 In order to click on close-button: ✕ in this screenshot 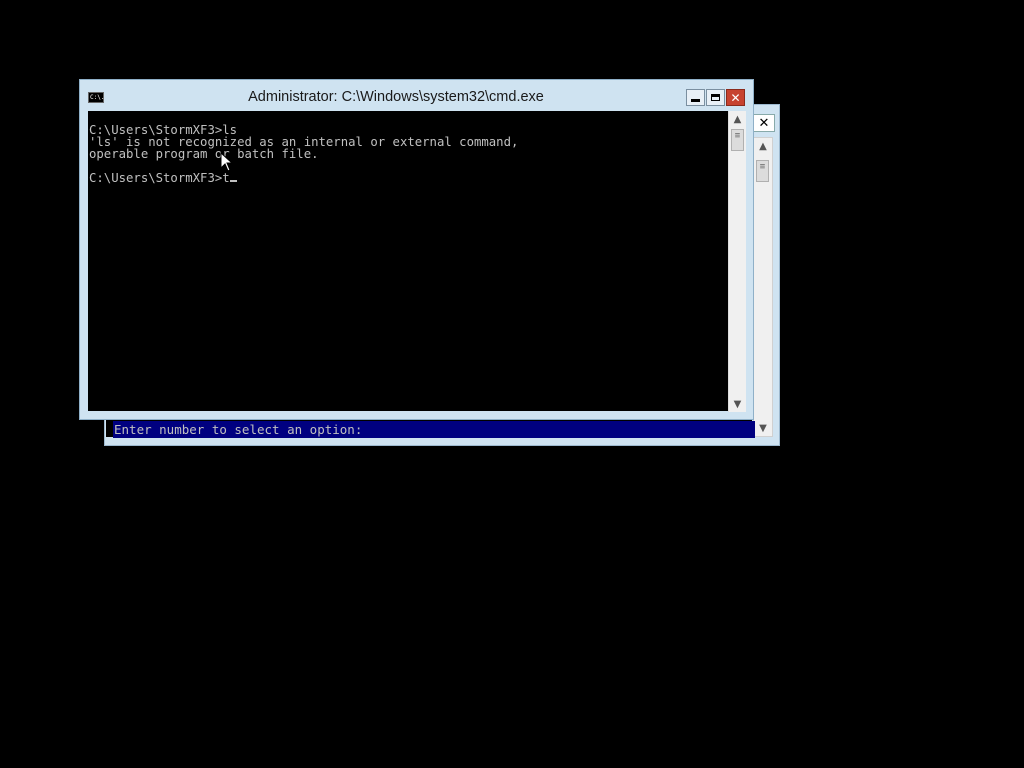, I will do `click(735, 97)`.